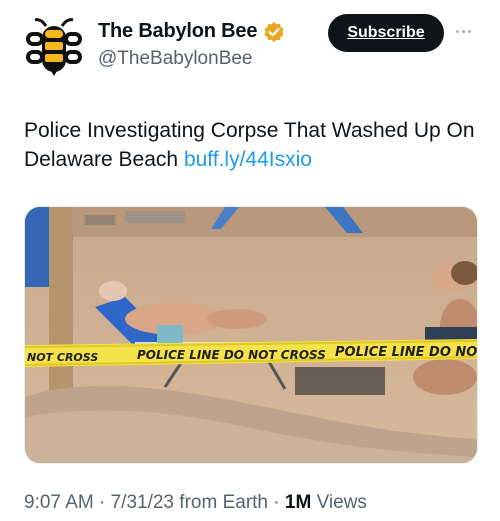  What do you see at coordinates (406, 352) in the screenshot?
I see `tape-text-right: POLICE LINE DO NOT CROSS` at bounding box center [406, 352].